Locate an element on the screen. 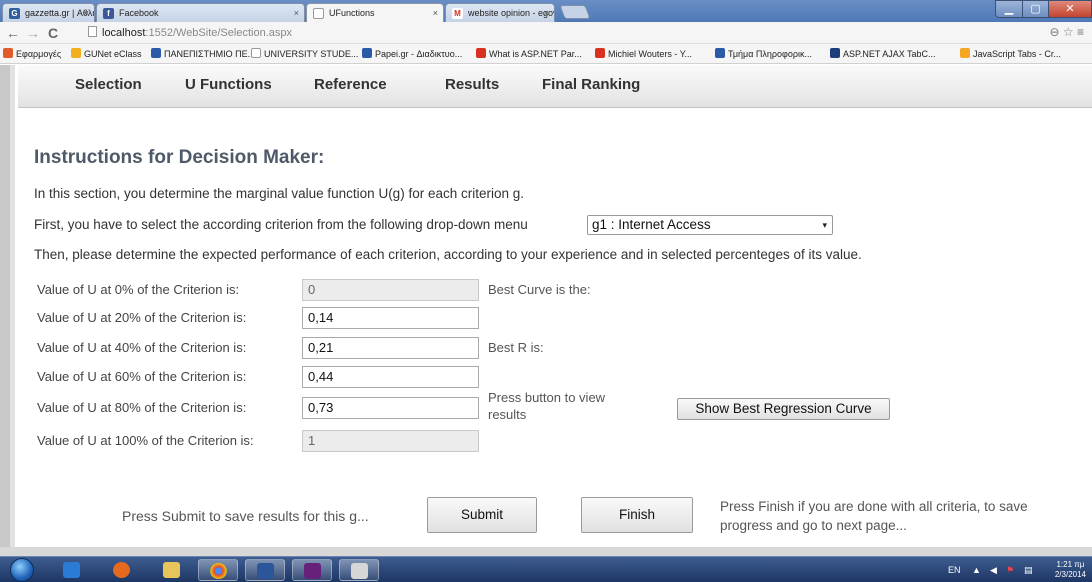  browser-tools: ⊖ ☆ ≡ is located at coordinates (1066, 32).